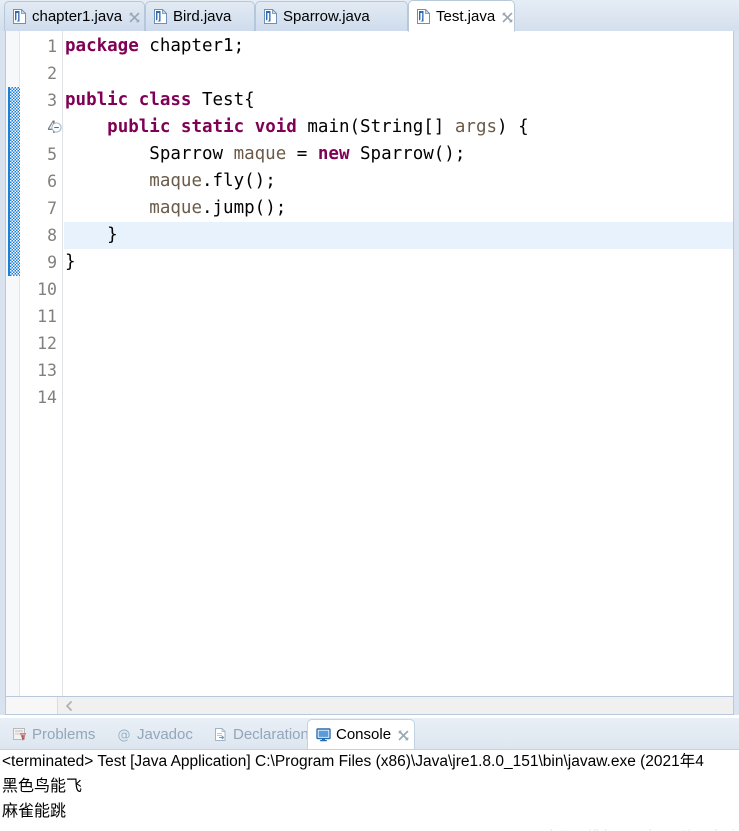 This screenshot has width=739, height=831. I want to click on editor-tab-label: chapter1.java, so click(77, 16).